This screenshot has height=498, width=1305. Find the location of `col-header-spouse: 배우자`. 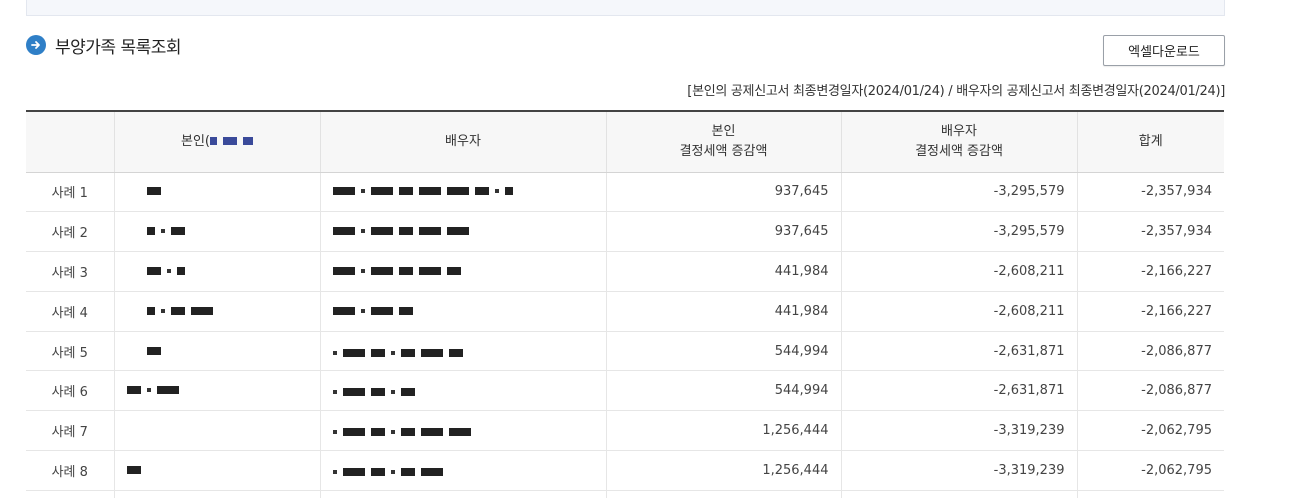

col-header-spouse: 배우자 is located at coordinates (462, 141).